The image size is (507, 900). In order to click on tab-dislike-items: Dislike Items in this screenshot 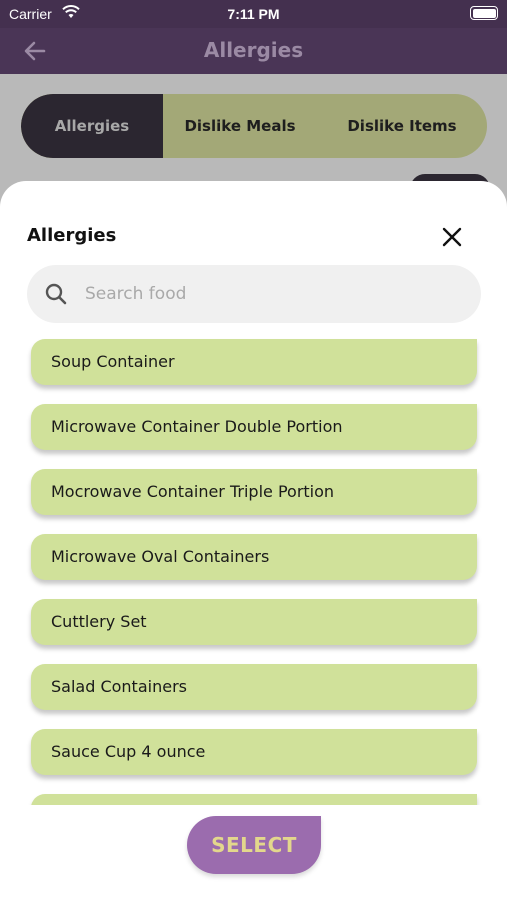, I will do `click(402, 126)`.